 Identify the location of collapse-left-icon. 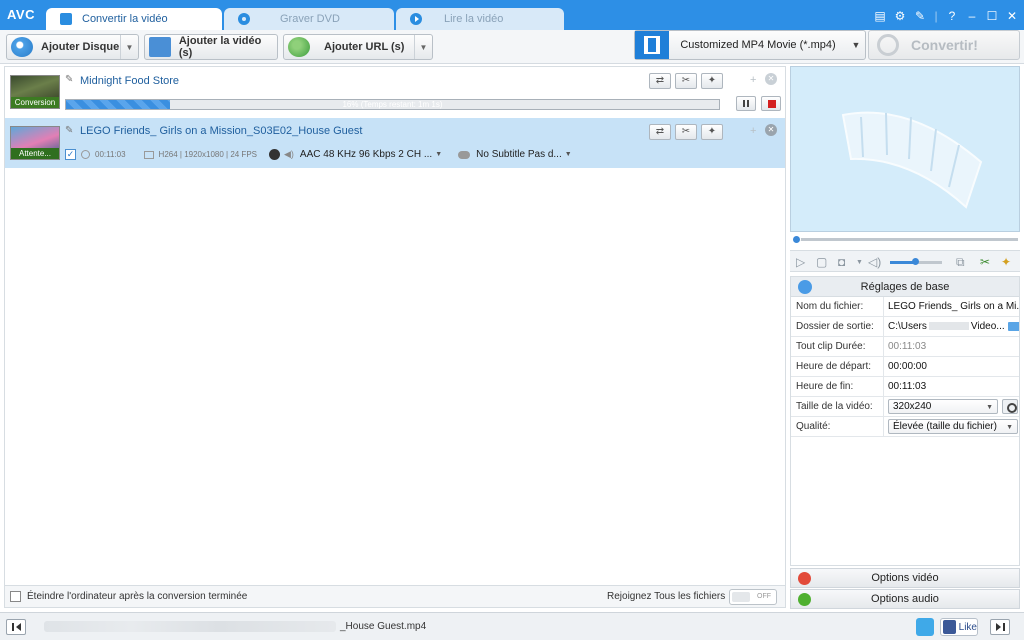
(16, 627).